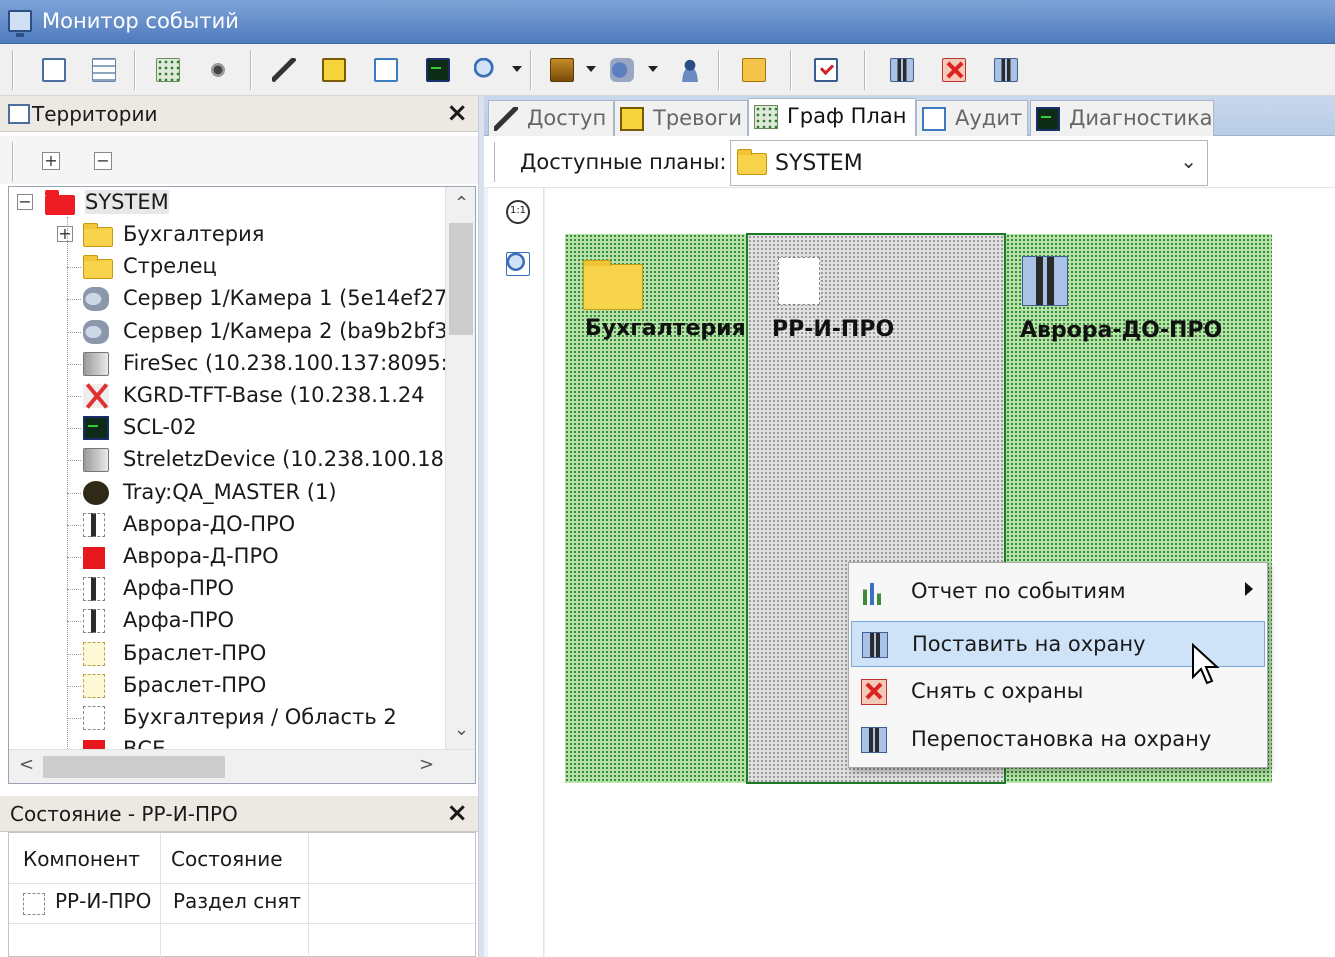 This screenshot has width=1335, height=957. Describe the element at coordinates (167, 69) in the screenshot. I see `plan-button` at that location.